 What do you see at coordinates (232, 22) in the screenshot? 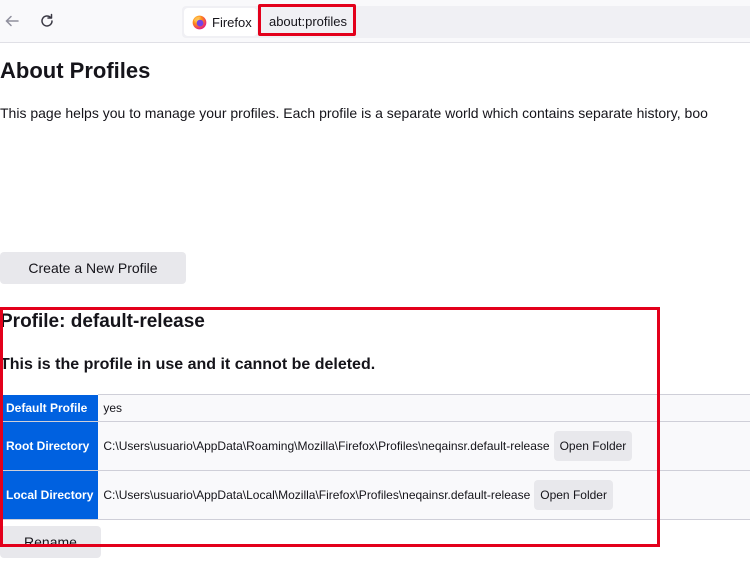
I see `identity-label: Firefox` at bounding box center [232, 22].